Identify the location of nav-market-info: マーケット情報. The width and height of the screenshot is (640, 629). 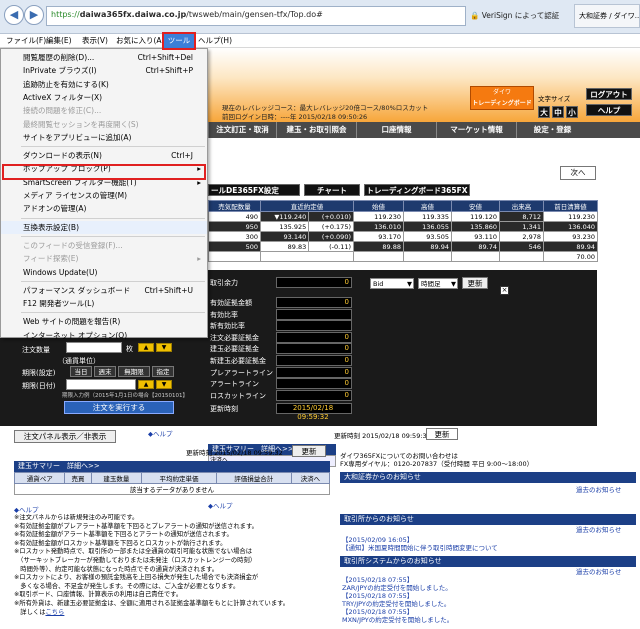
(476, 130).